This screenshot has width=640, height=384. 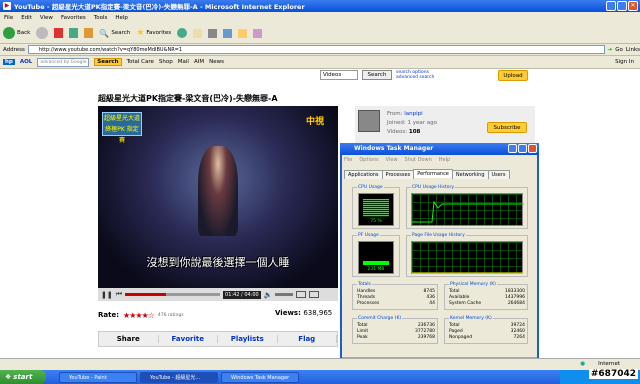 I want to click on go-button: Go, so click(x=619, y=50).